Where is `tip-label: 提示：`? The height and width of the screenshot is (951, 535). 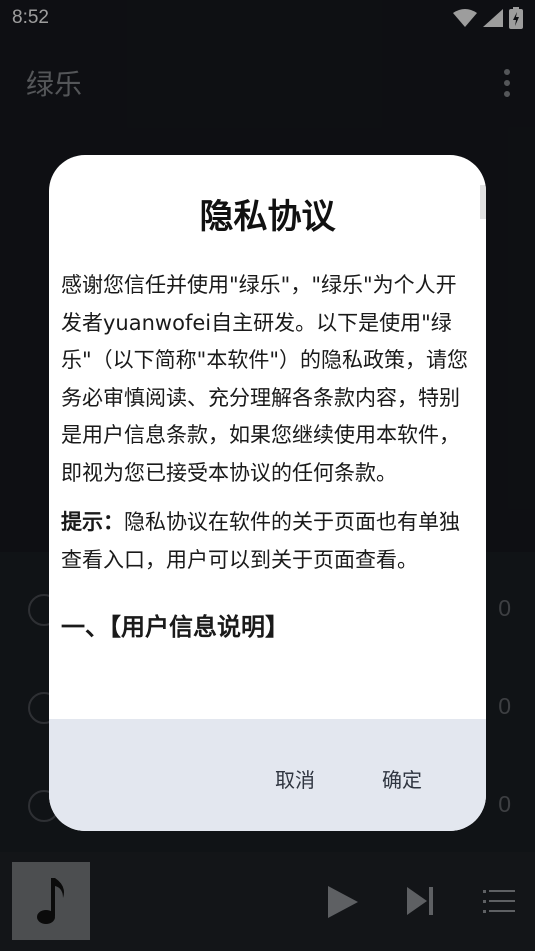 tip-label: 提示： is located at coordinates (92, 522).